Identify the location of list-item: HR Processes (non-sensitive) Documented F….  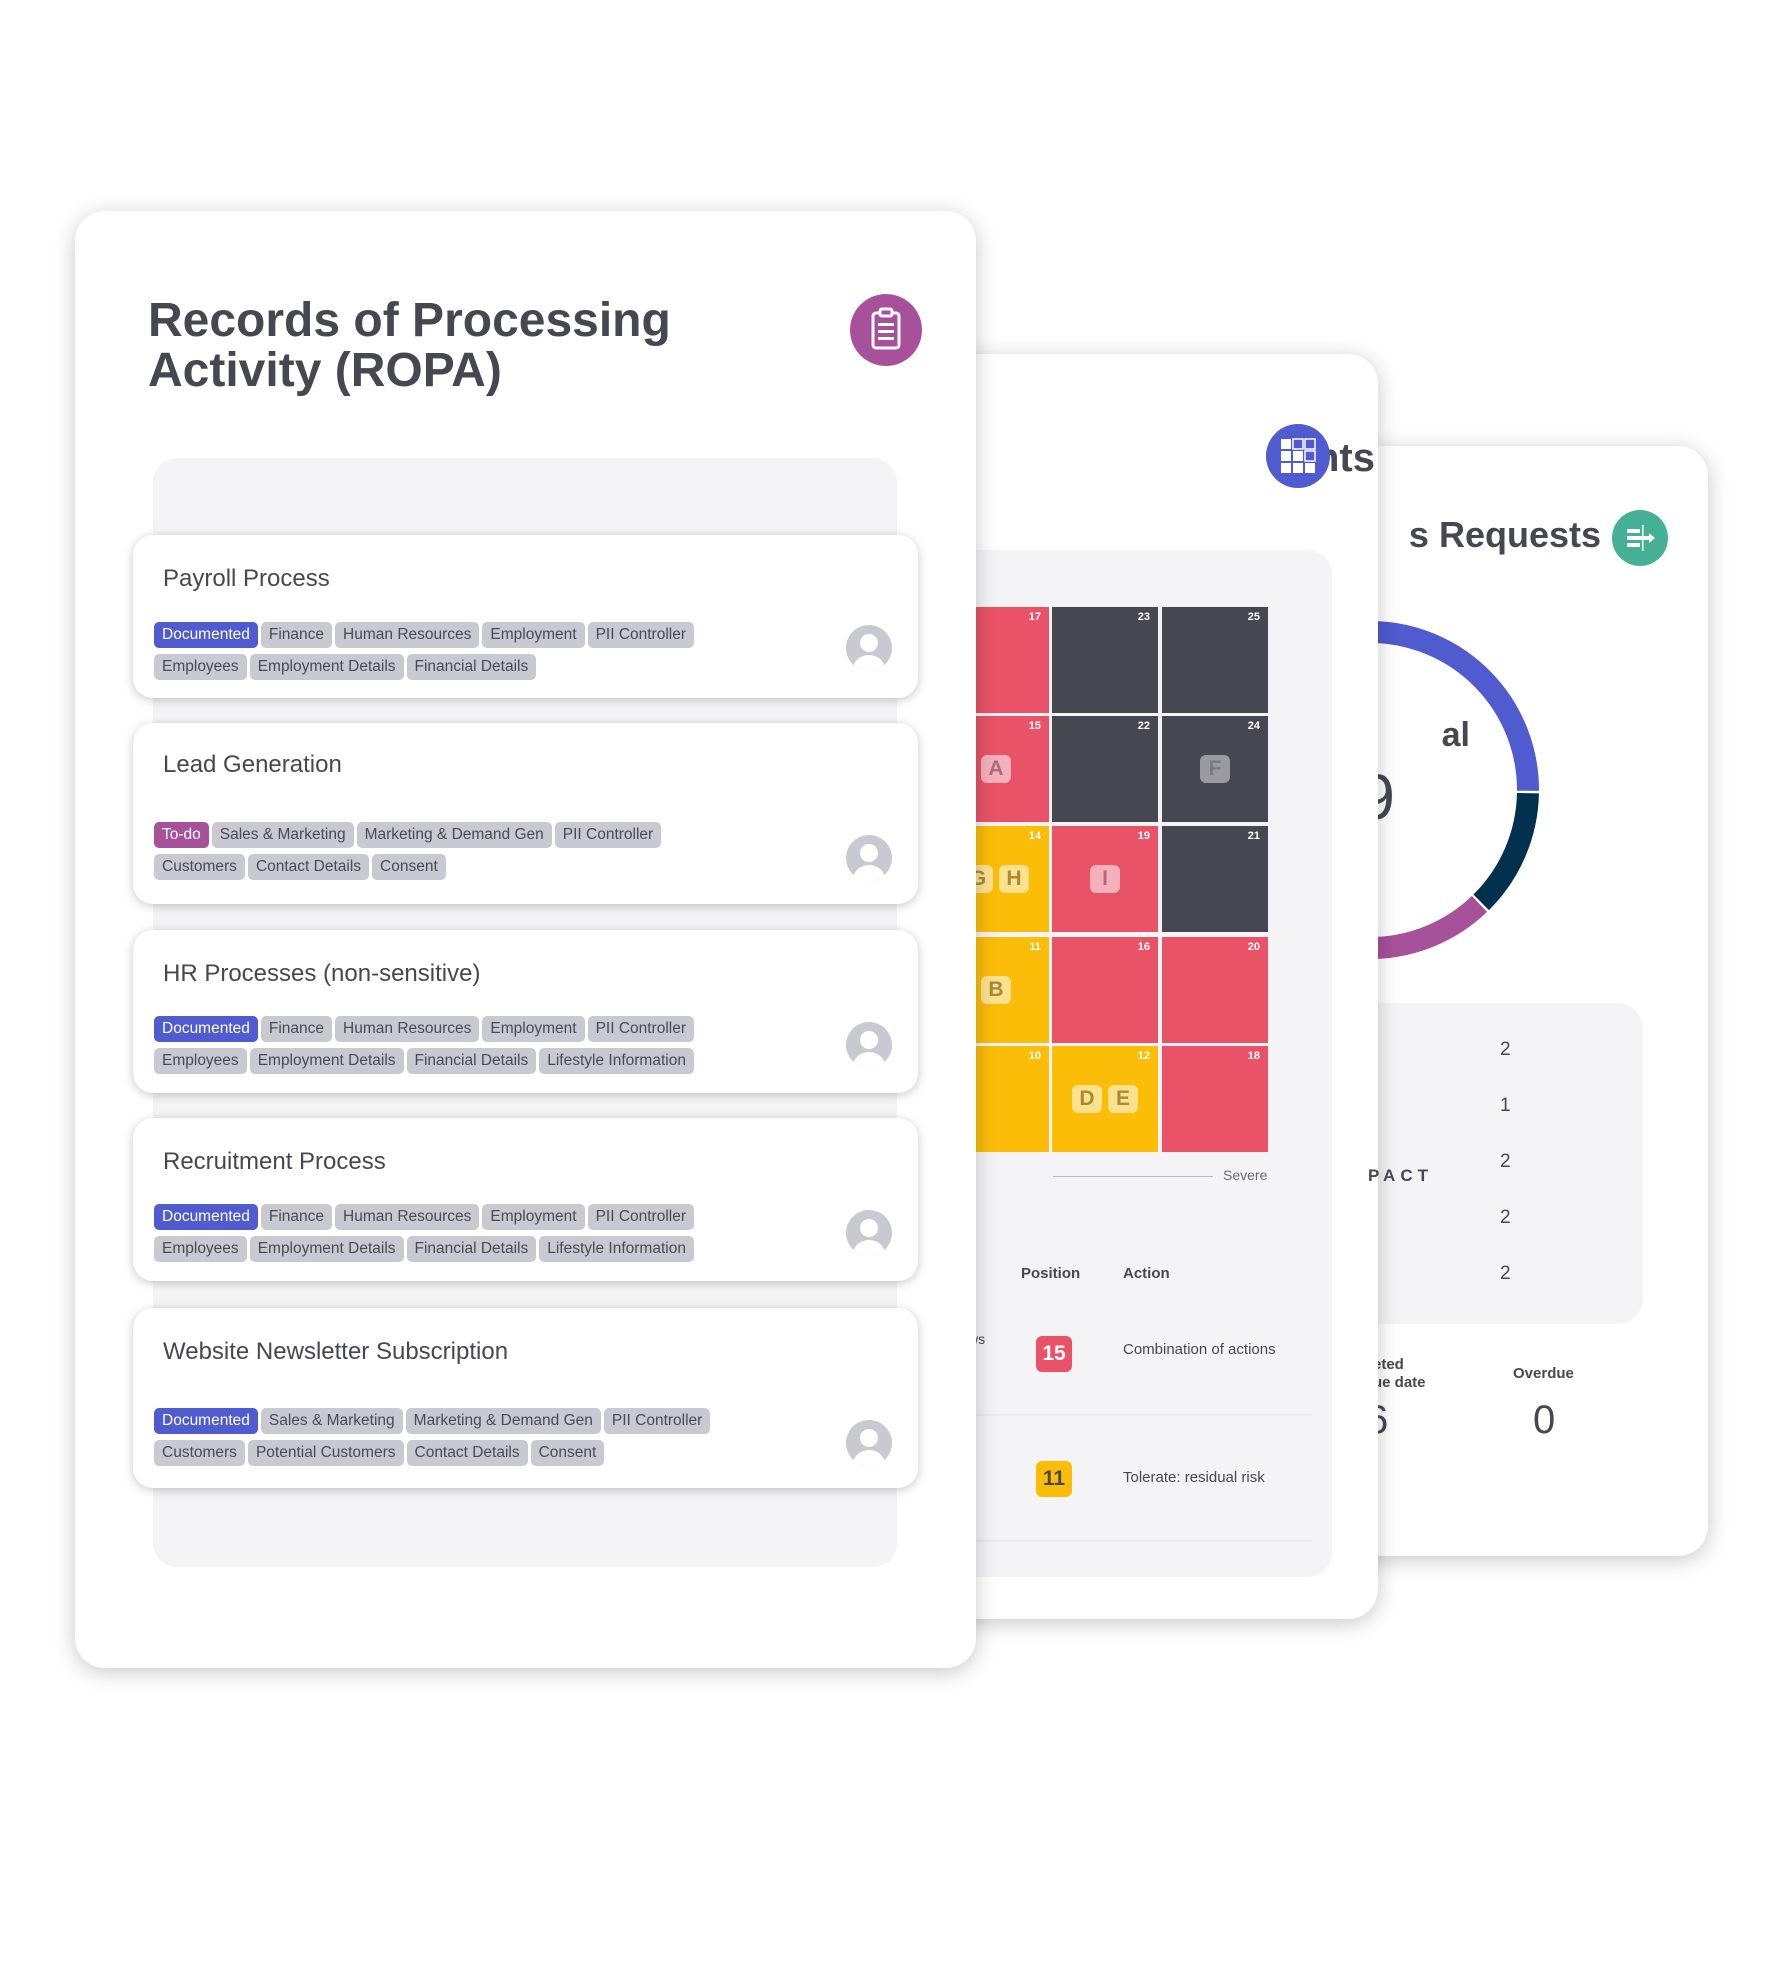
(525, 1011).